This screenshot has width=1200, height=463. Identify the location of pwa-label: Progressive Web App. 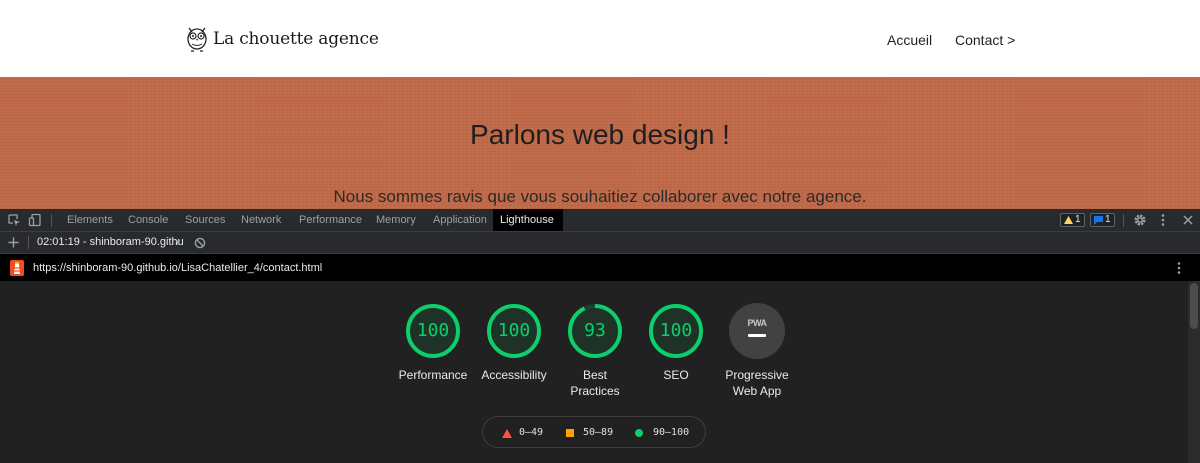
(757, 383).